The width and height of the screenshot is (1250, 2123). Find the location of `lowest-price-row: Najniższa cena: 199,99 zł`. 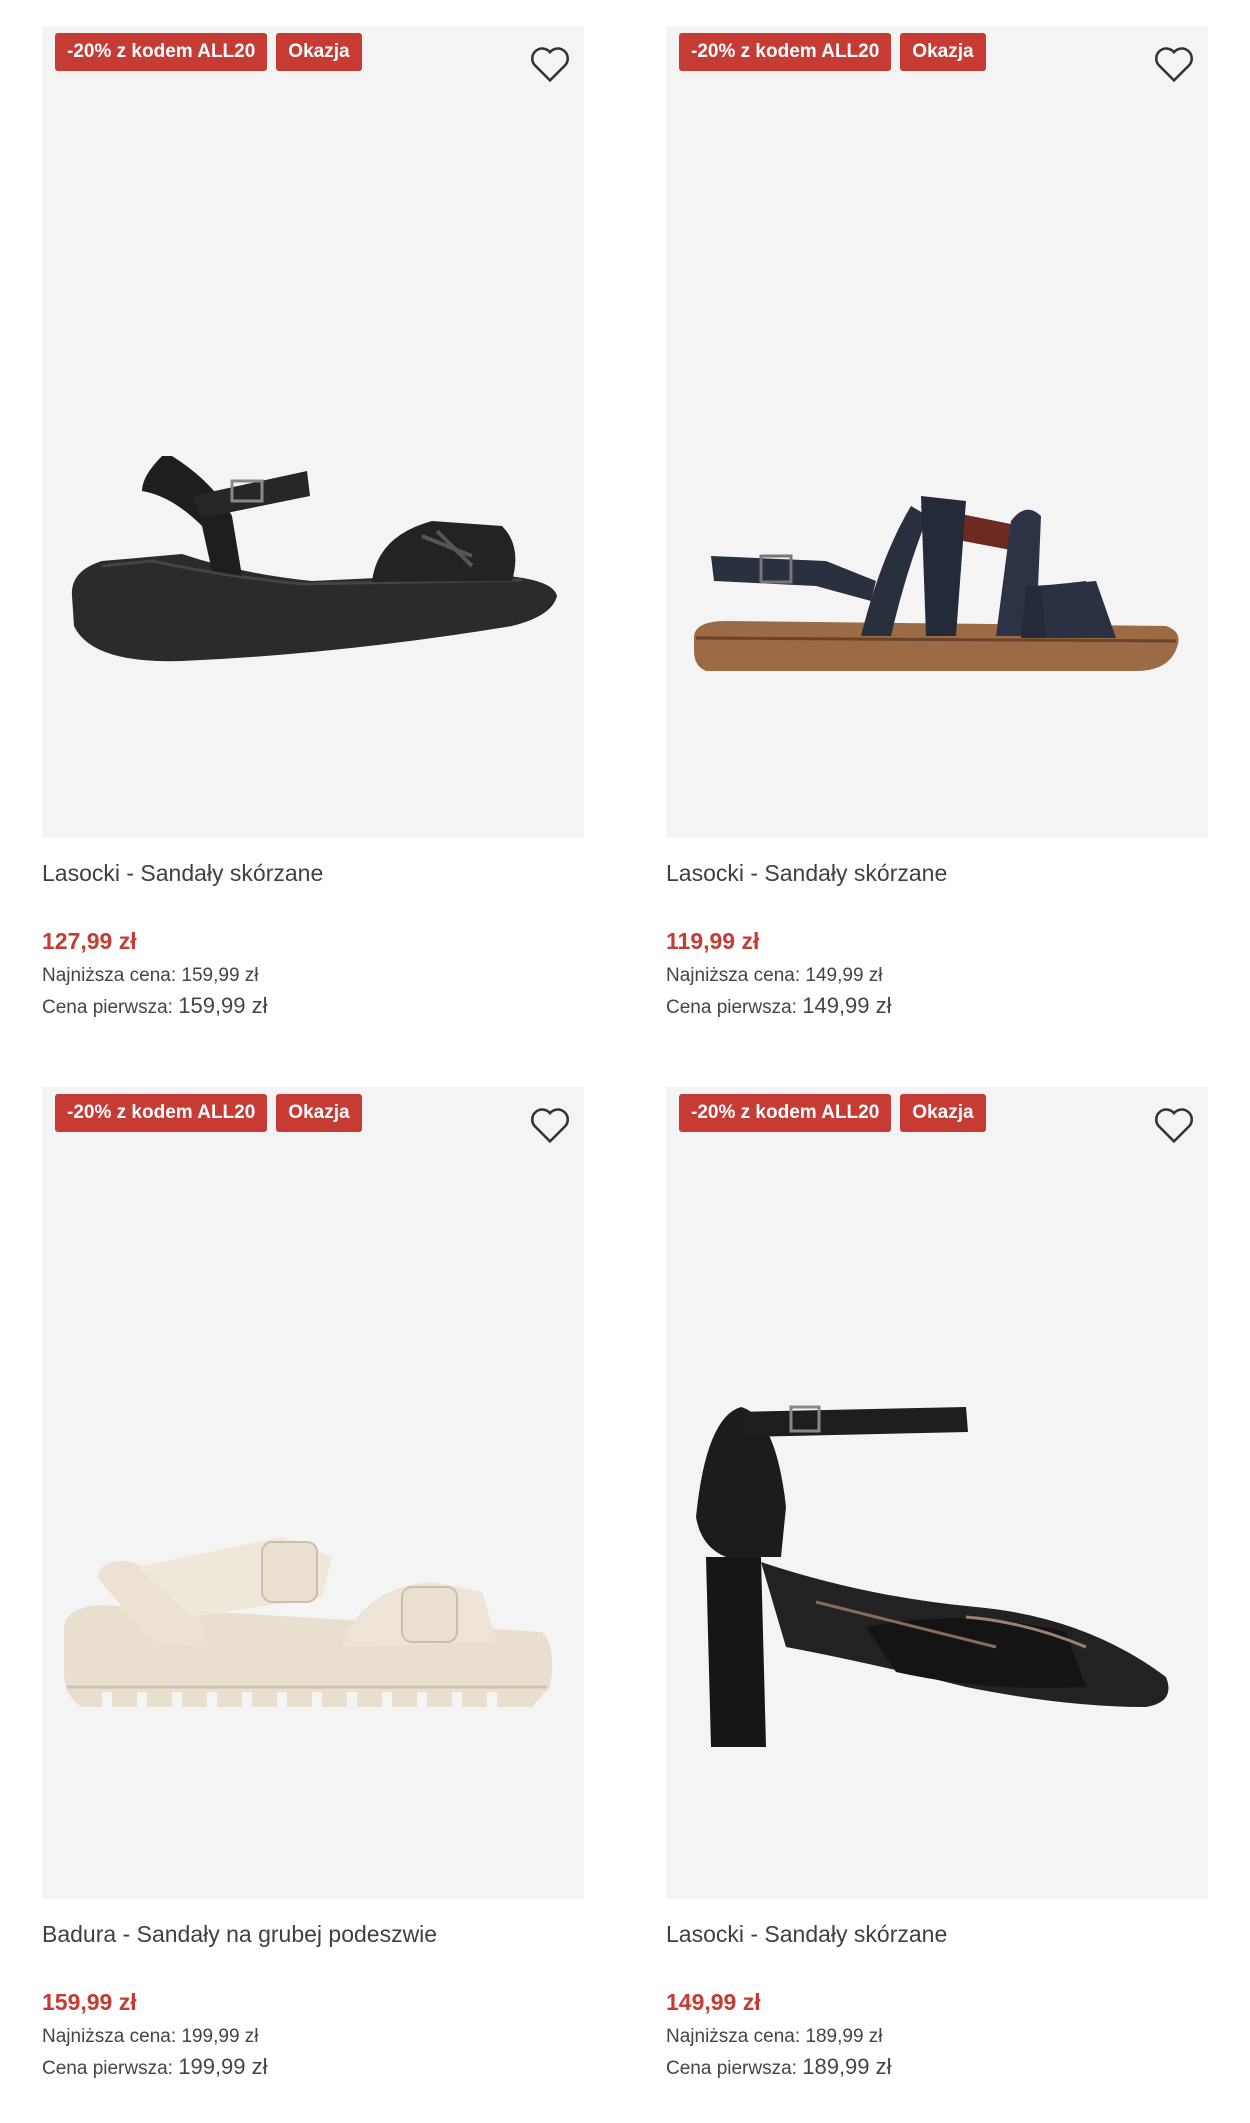

lowest-price-row: Najniższa cena: 199,99 zł is located at coordinates (313, 2037).